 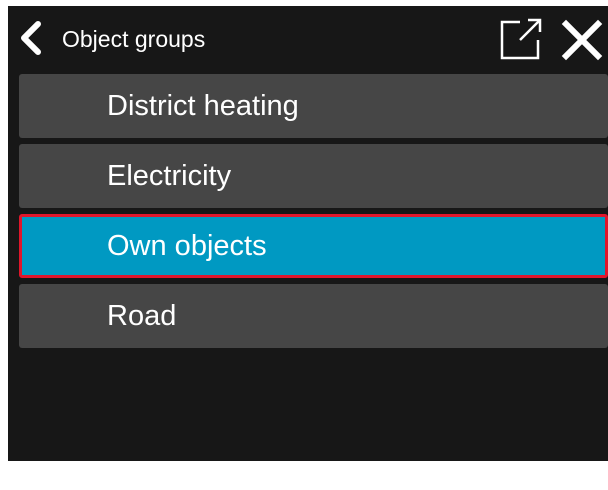 What do you see at coordinates (313, 316) in the screenshot?
I see `list-item-road: Road` at bounding box center [313, 316].